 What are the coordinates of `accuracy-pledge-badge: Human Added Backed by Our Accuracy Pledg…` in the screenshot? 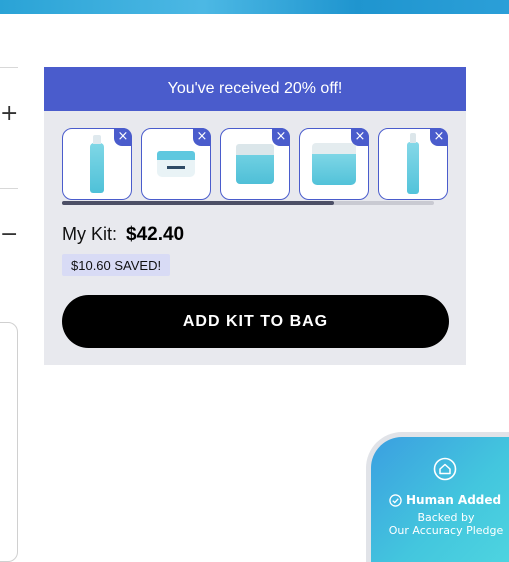 It's located at (437, 497).